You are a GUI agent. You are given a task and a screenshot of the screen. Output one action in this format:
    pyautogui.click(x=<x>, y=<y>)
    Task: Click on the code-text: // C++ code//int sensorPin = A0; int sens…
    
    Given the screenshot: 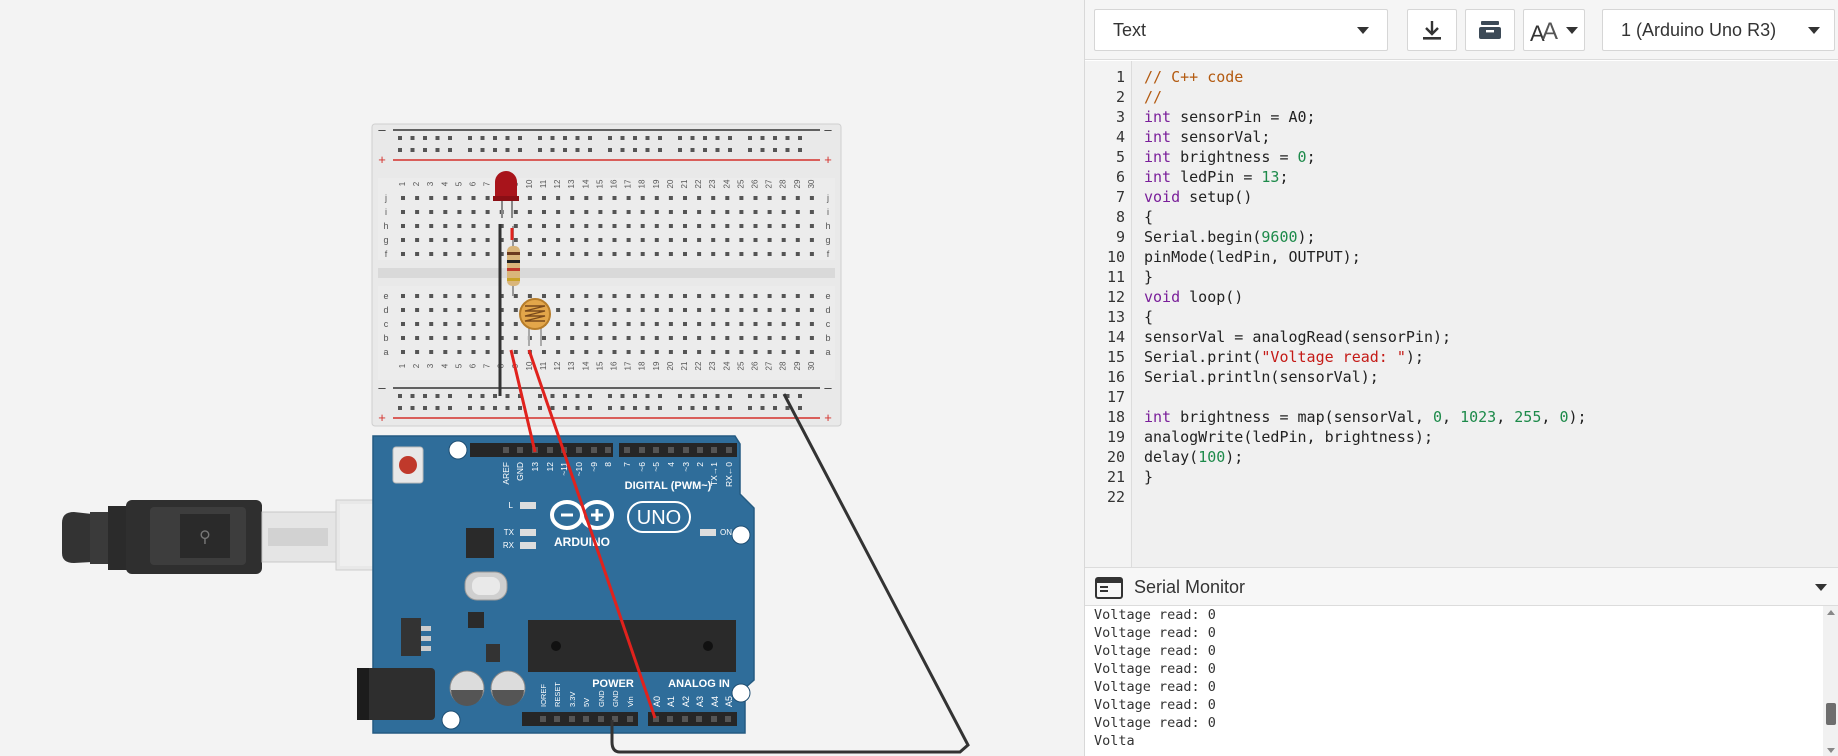 What is the action you would take?
    pyautogui.click(x=1365, y=287)
    